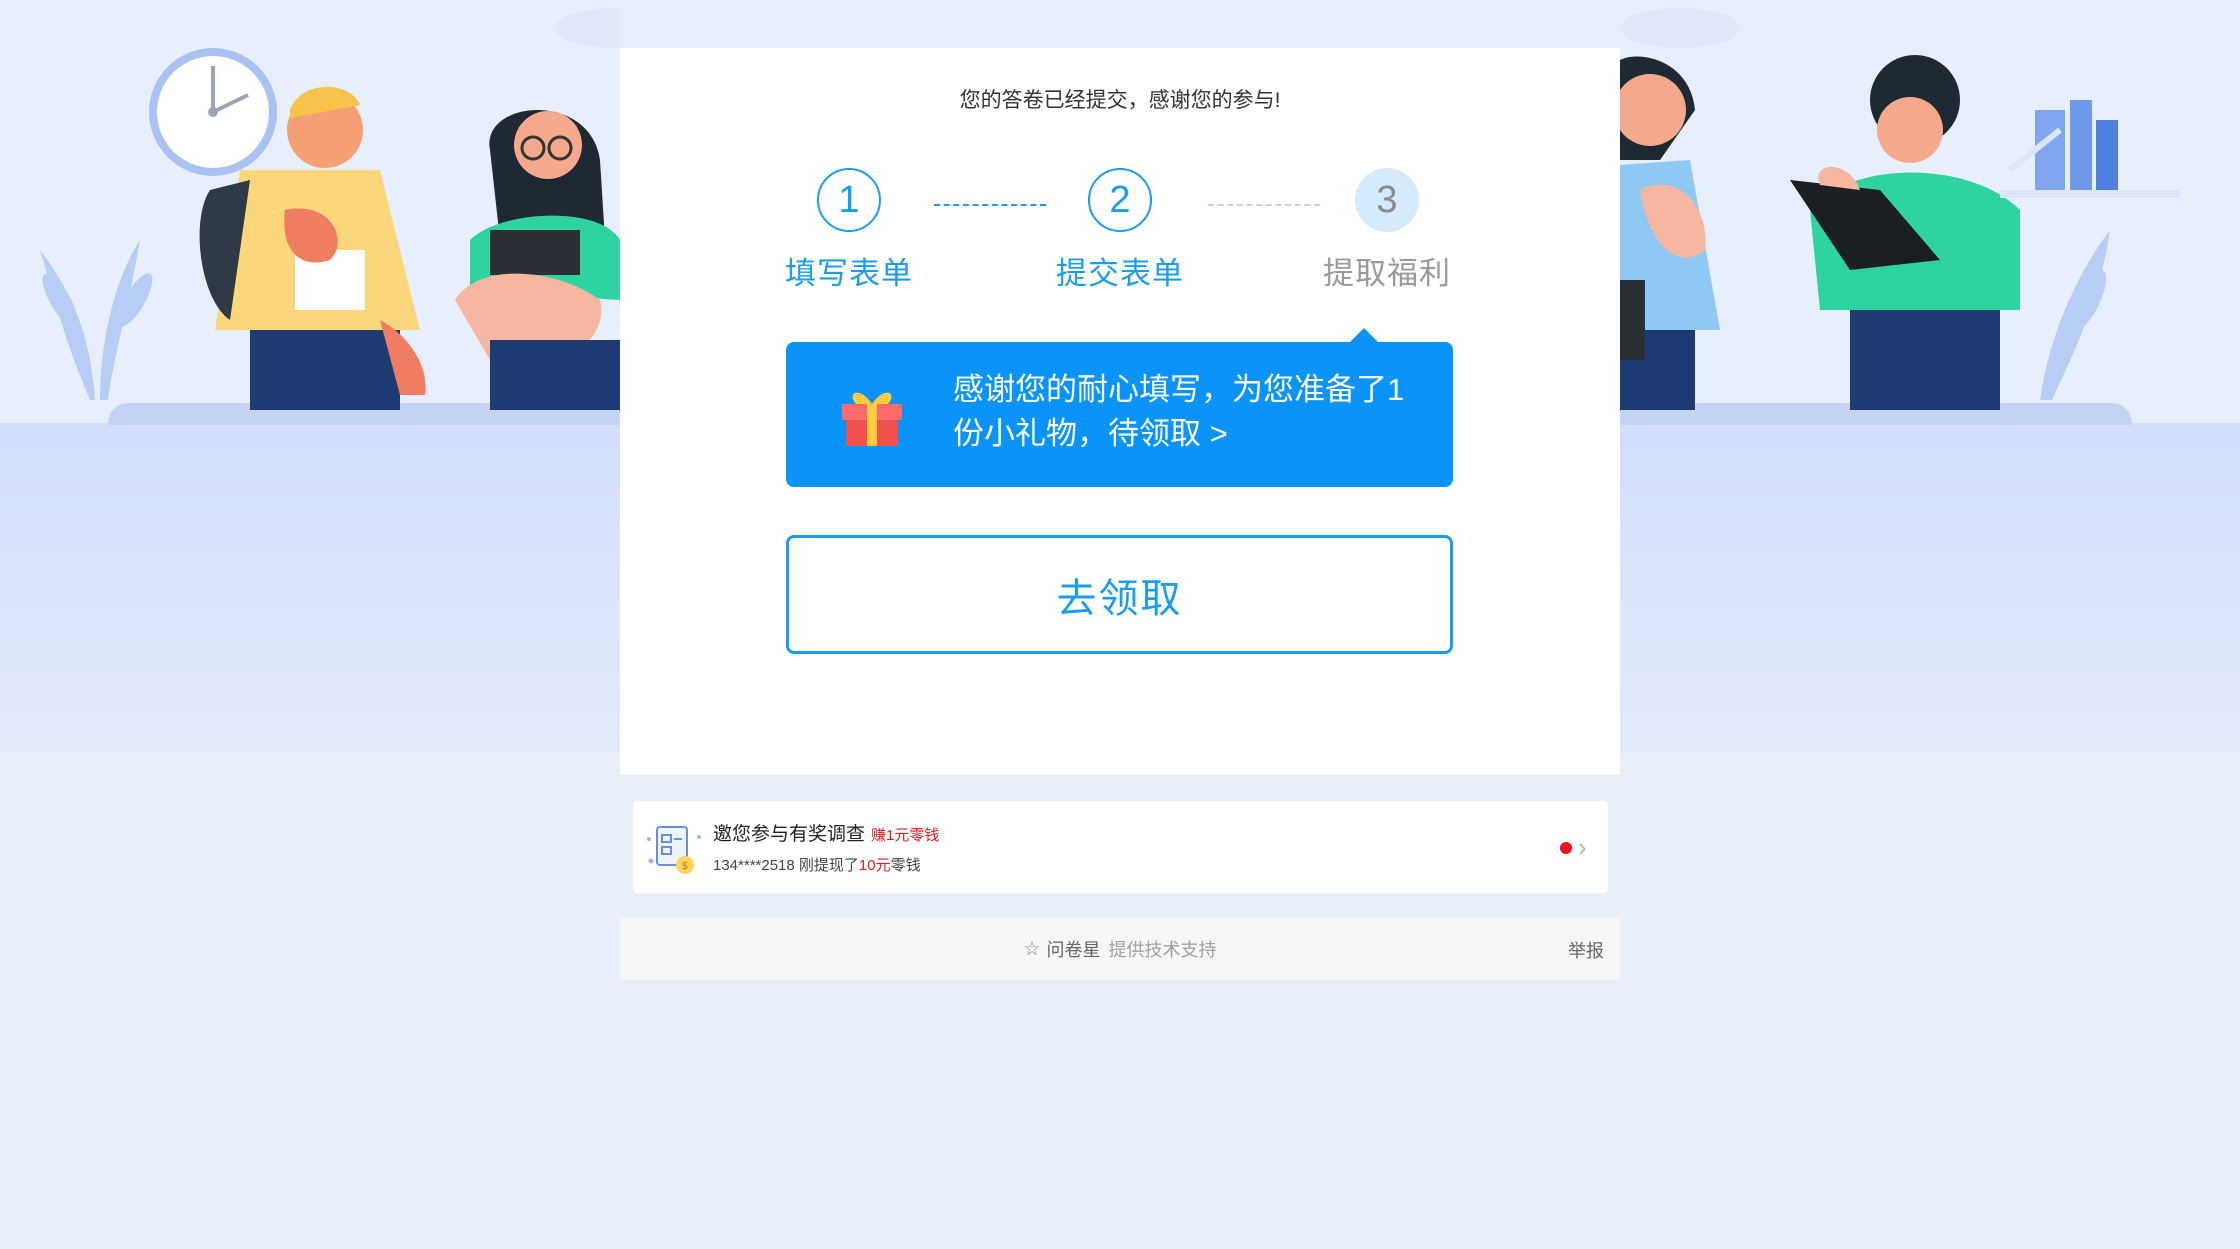 This screenshot has width=2240, height=1249. I want to click on promo-title-text: 邀您参与有奖调查, so click(789, 834).